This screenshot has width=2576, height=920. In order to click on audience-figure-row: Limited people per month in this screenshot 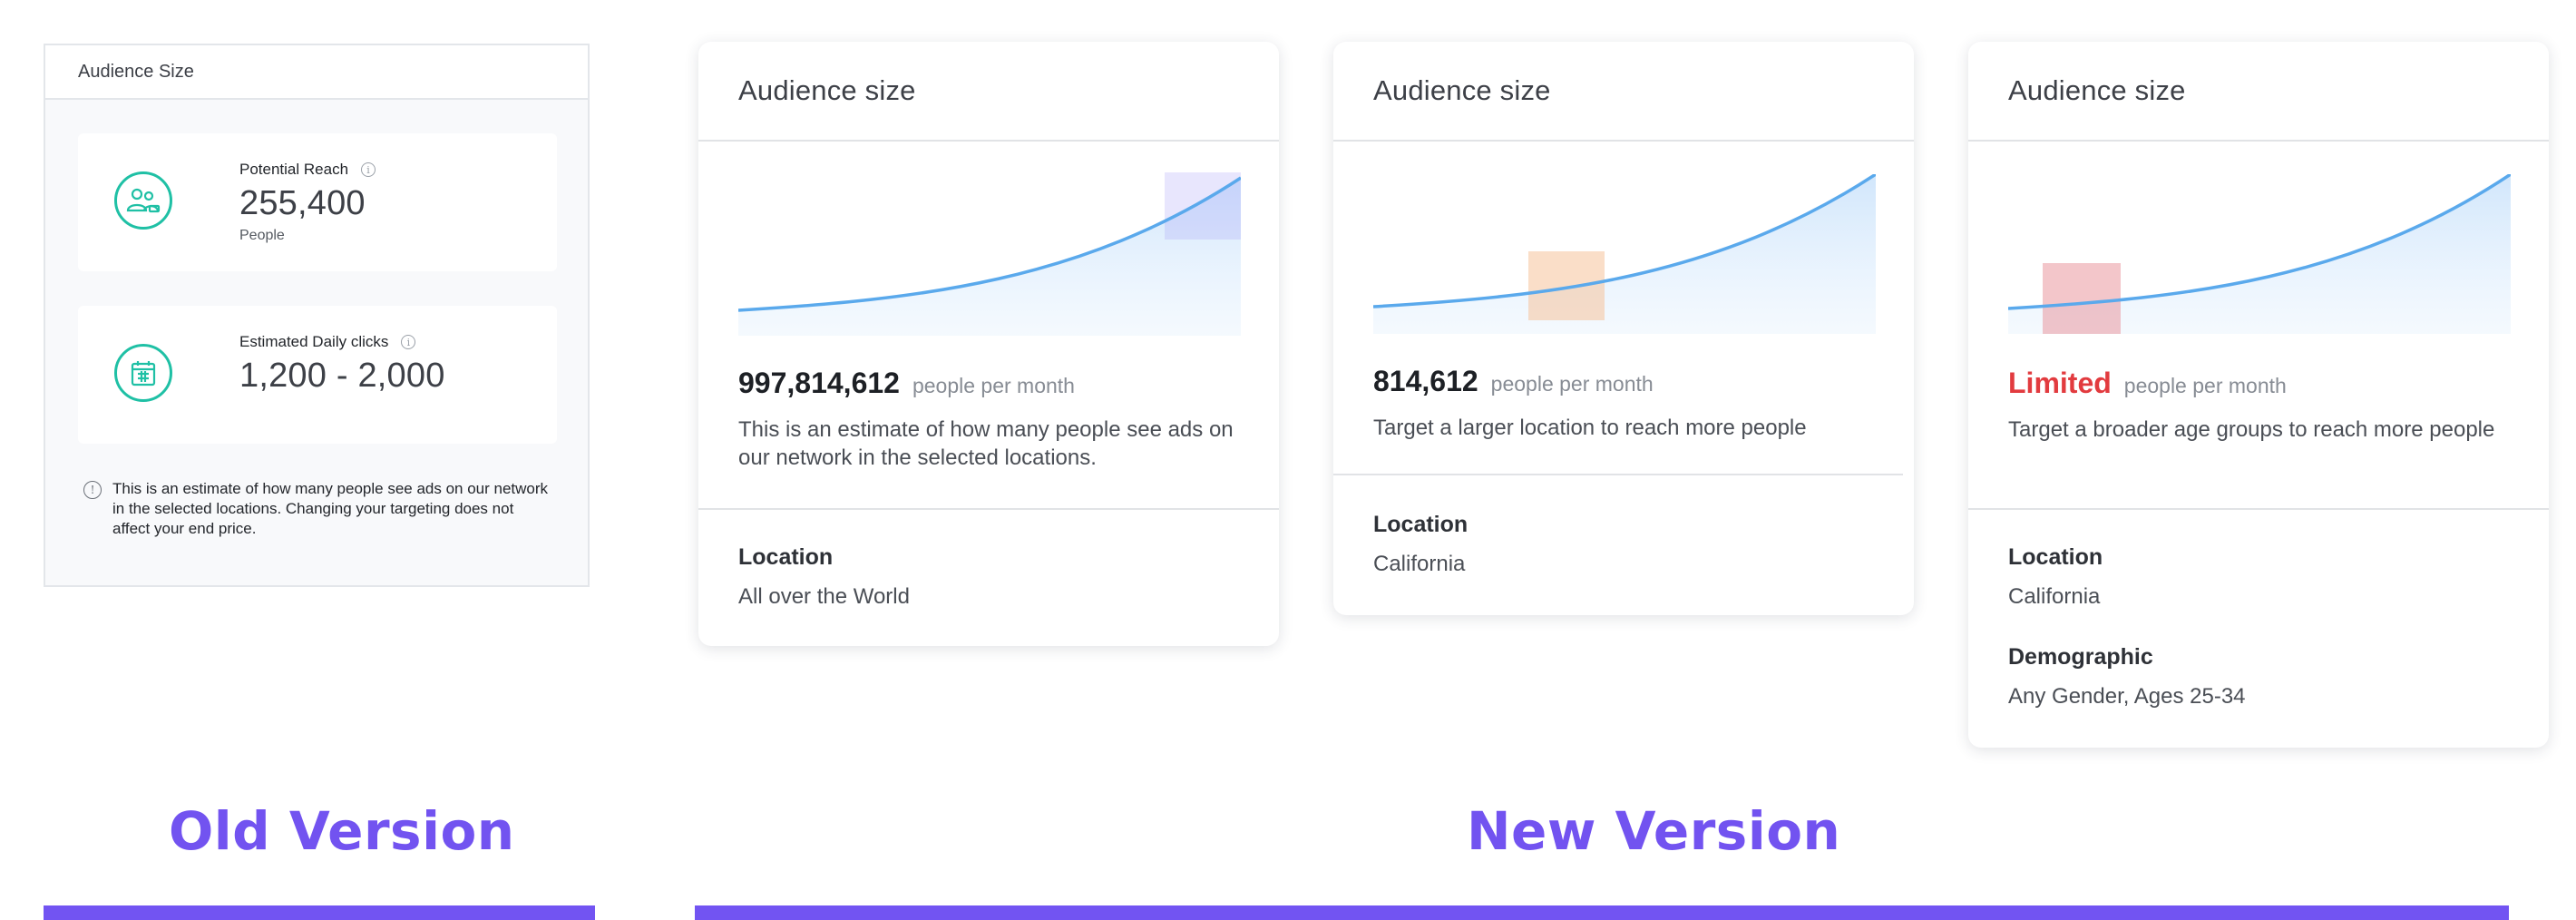, I will do `click(2147, 383)`.